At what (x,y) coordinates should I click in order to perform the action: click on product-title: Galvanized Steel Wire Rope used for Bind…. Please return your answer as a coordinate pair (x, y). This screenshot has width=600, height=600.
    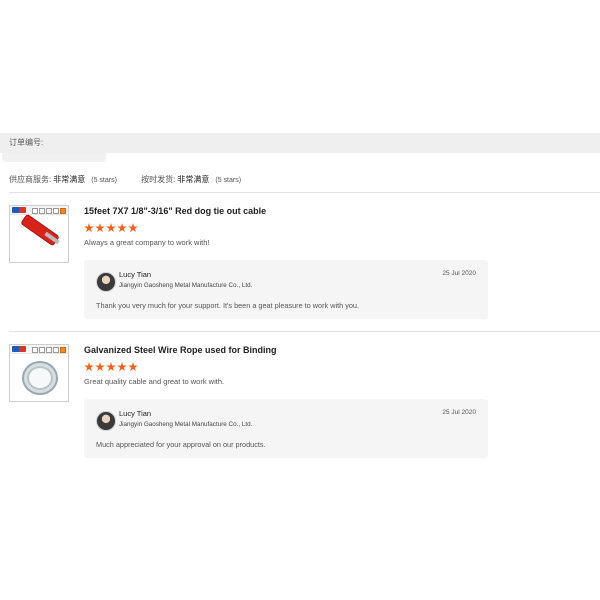
    Looking at the image, I should click on (180, 350).